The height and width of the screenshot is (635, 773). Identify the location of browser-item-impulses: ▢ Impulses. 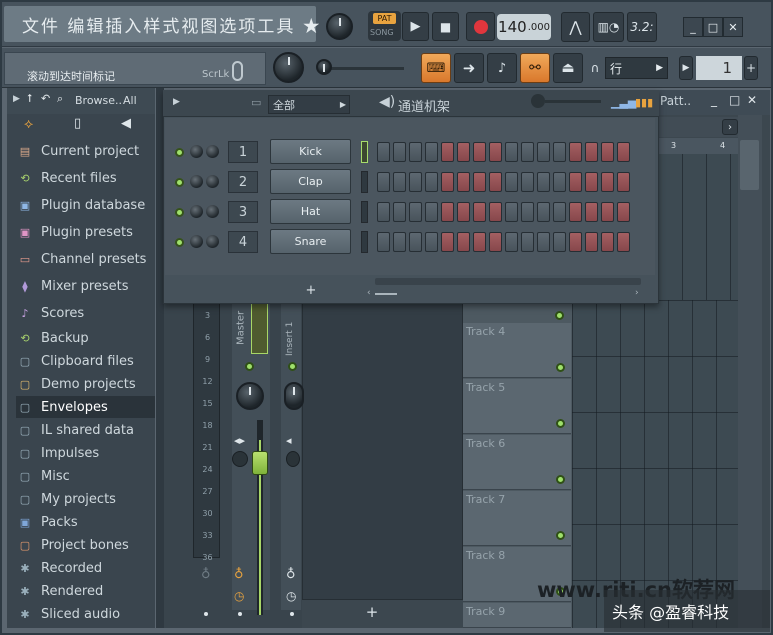
(85, 453).